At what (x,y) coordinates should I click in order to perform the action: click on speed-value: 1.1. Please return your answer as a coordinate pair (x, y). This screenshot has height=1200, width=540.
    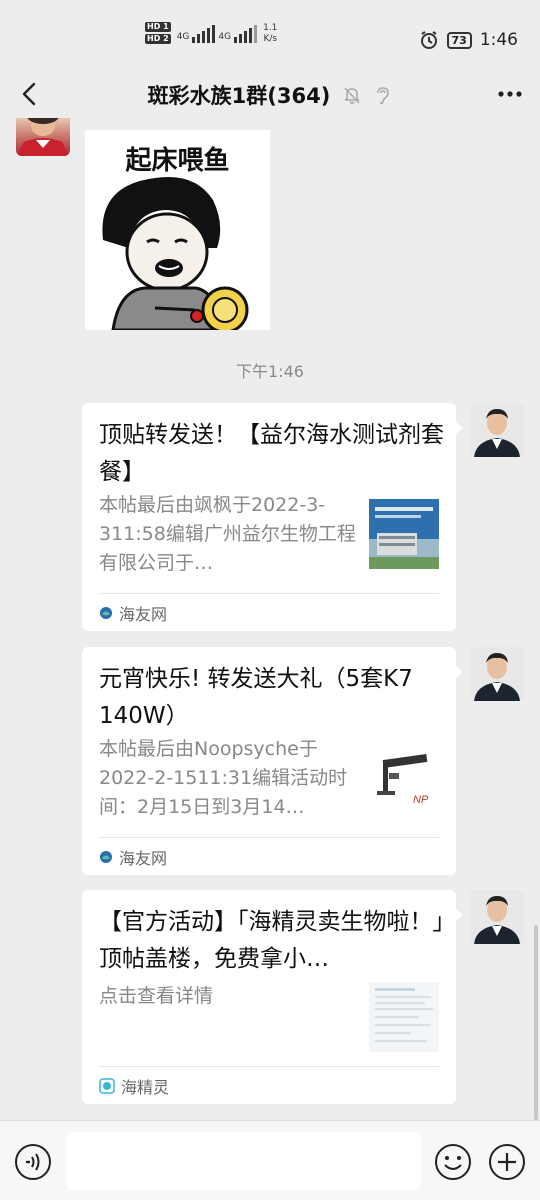
    Looking at the image, I should click on (270, 28).